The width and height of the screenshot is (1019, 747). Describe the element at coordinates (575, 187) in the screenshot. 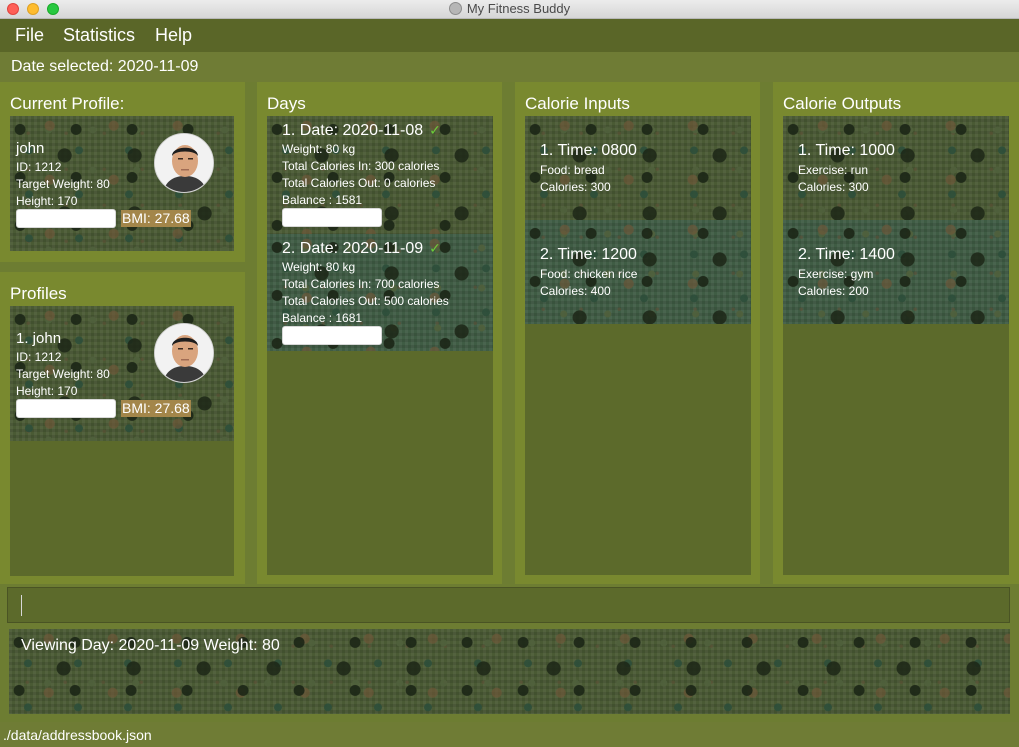

I see `calorie-input-calories: Calories: 300` at that location.